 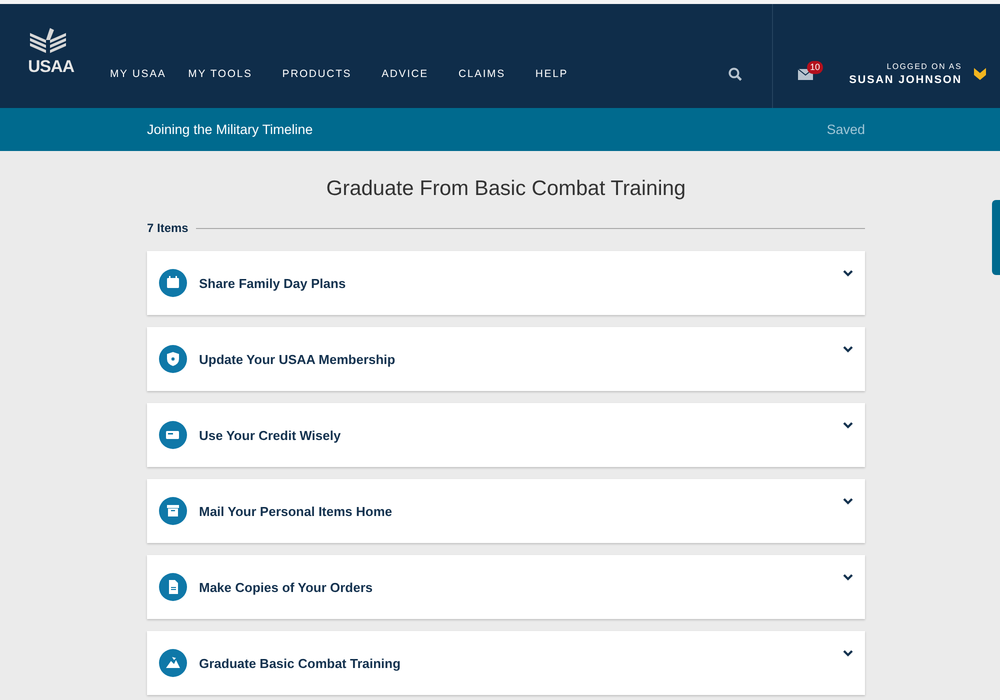 I want to click on nav-link: PRODUCTS, so click(x=317, y=74).